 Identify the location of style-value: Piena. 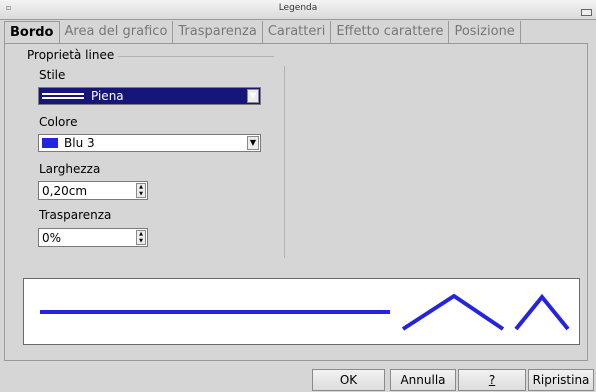
(107, 96).